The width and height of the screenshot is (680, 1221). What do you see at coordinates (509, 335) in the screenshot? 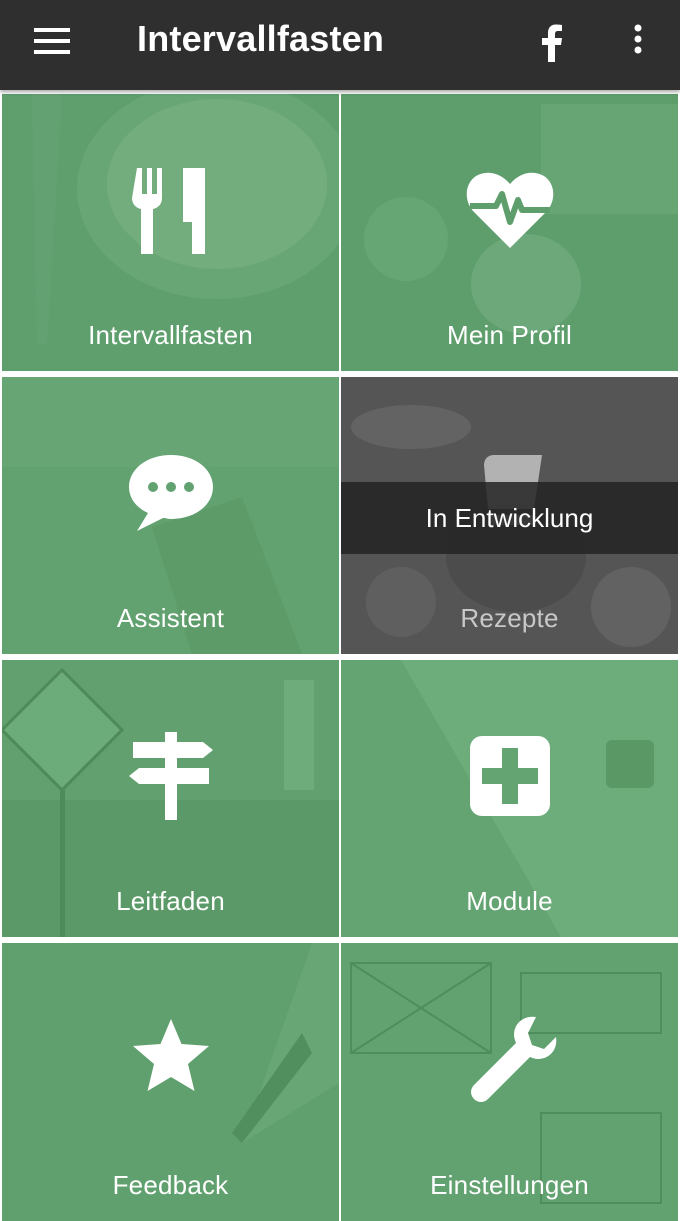
I see `tile-label: Mein Profil` at bounding box center [509, 335].